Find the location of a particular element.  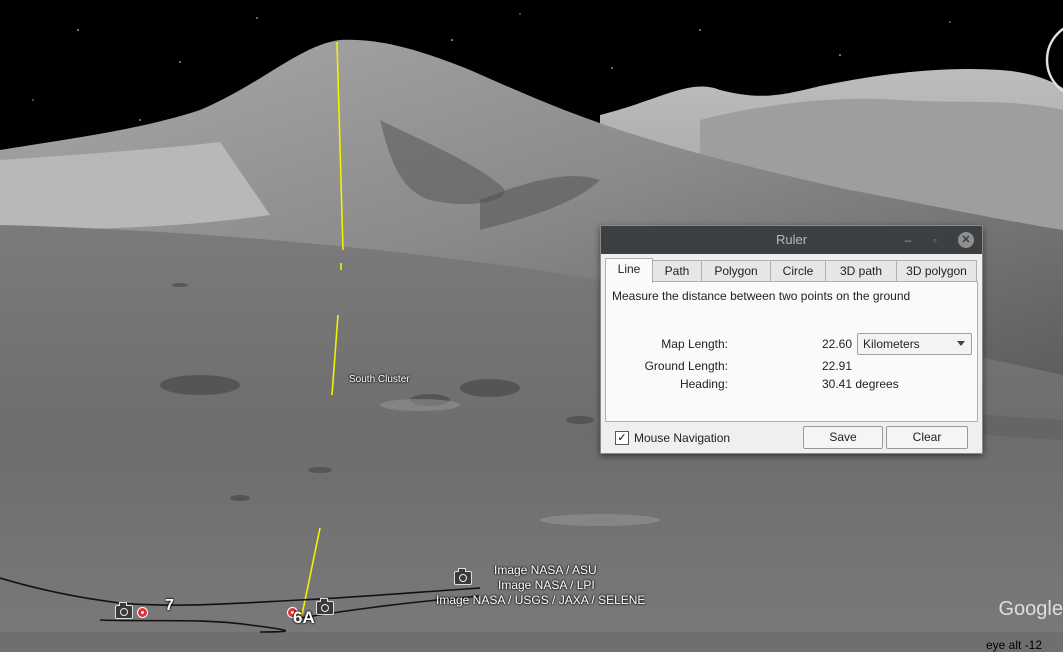

marker-label: 7 is located at coordinates (169, 606).